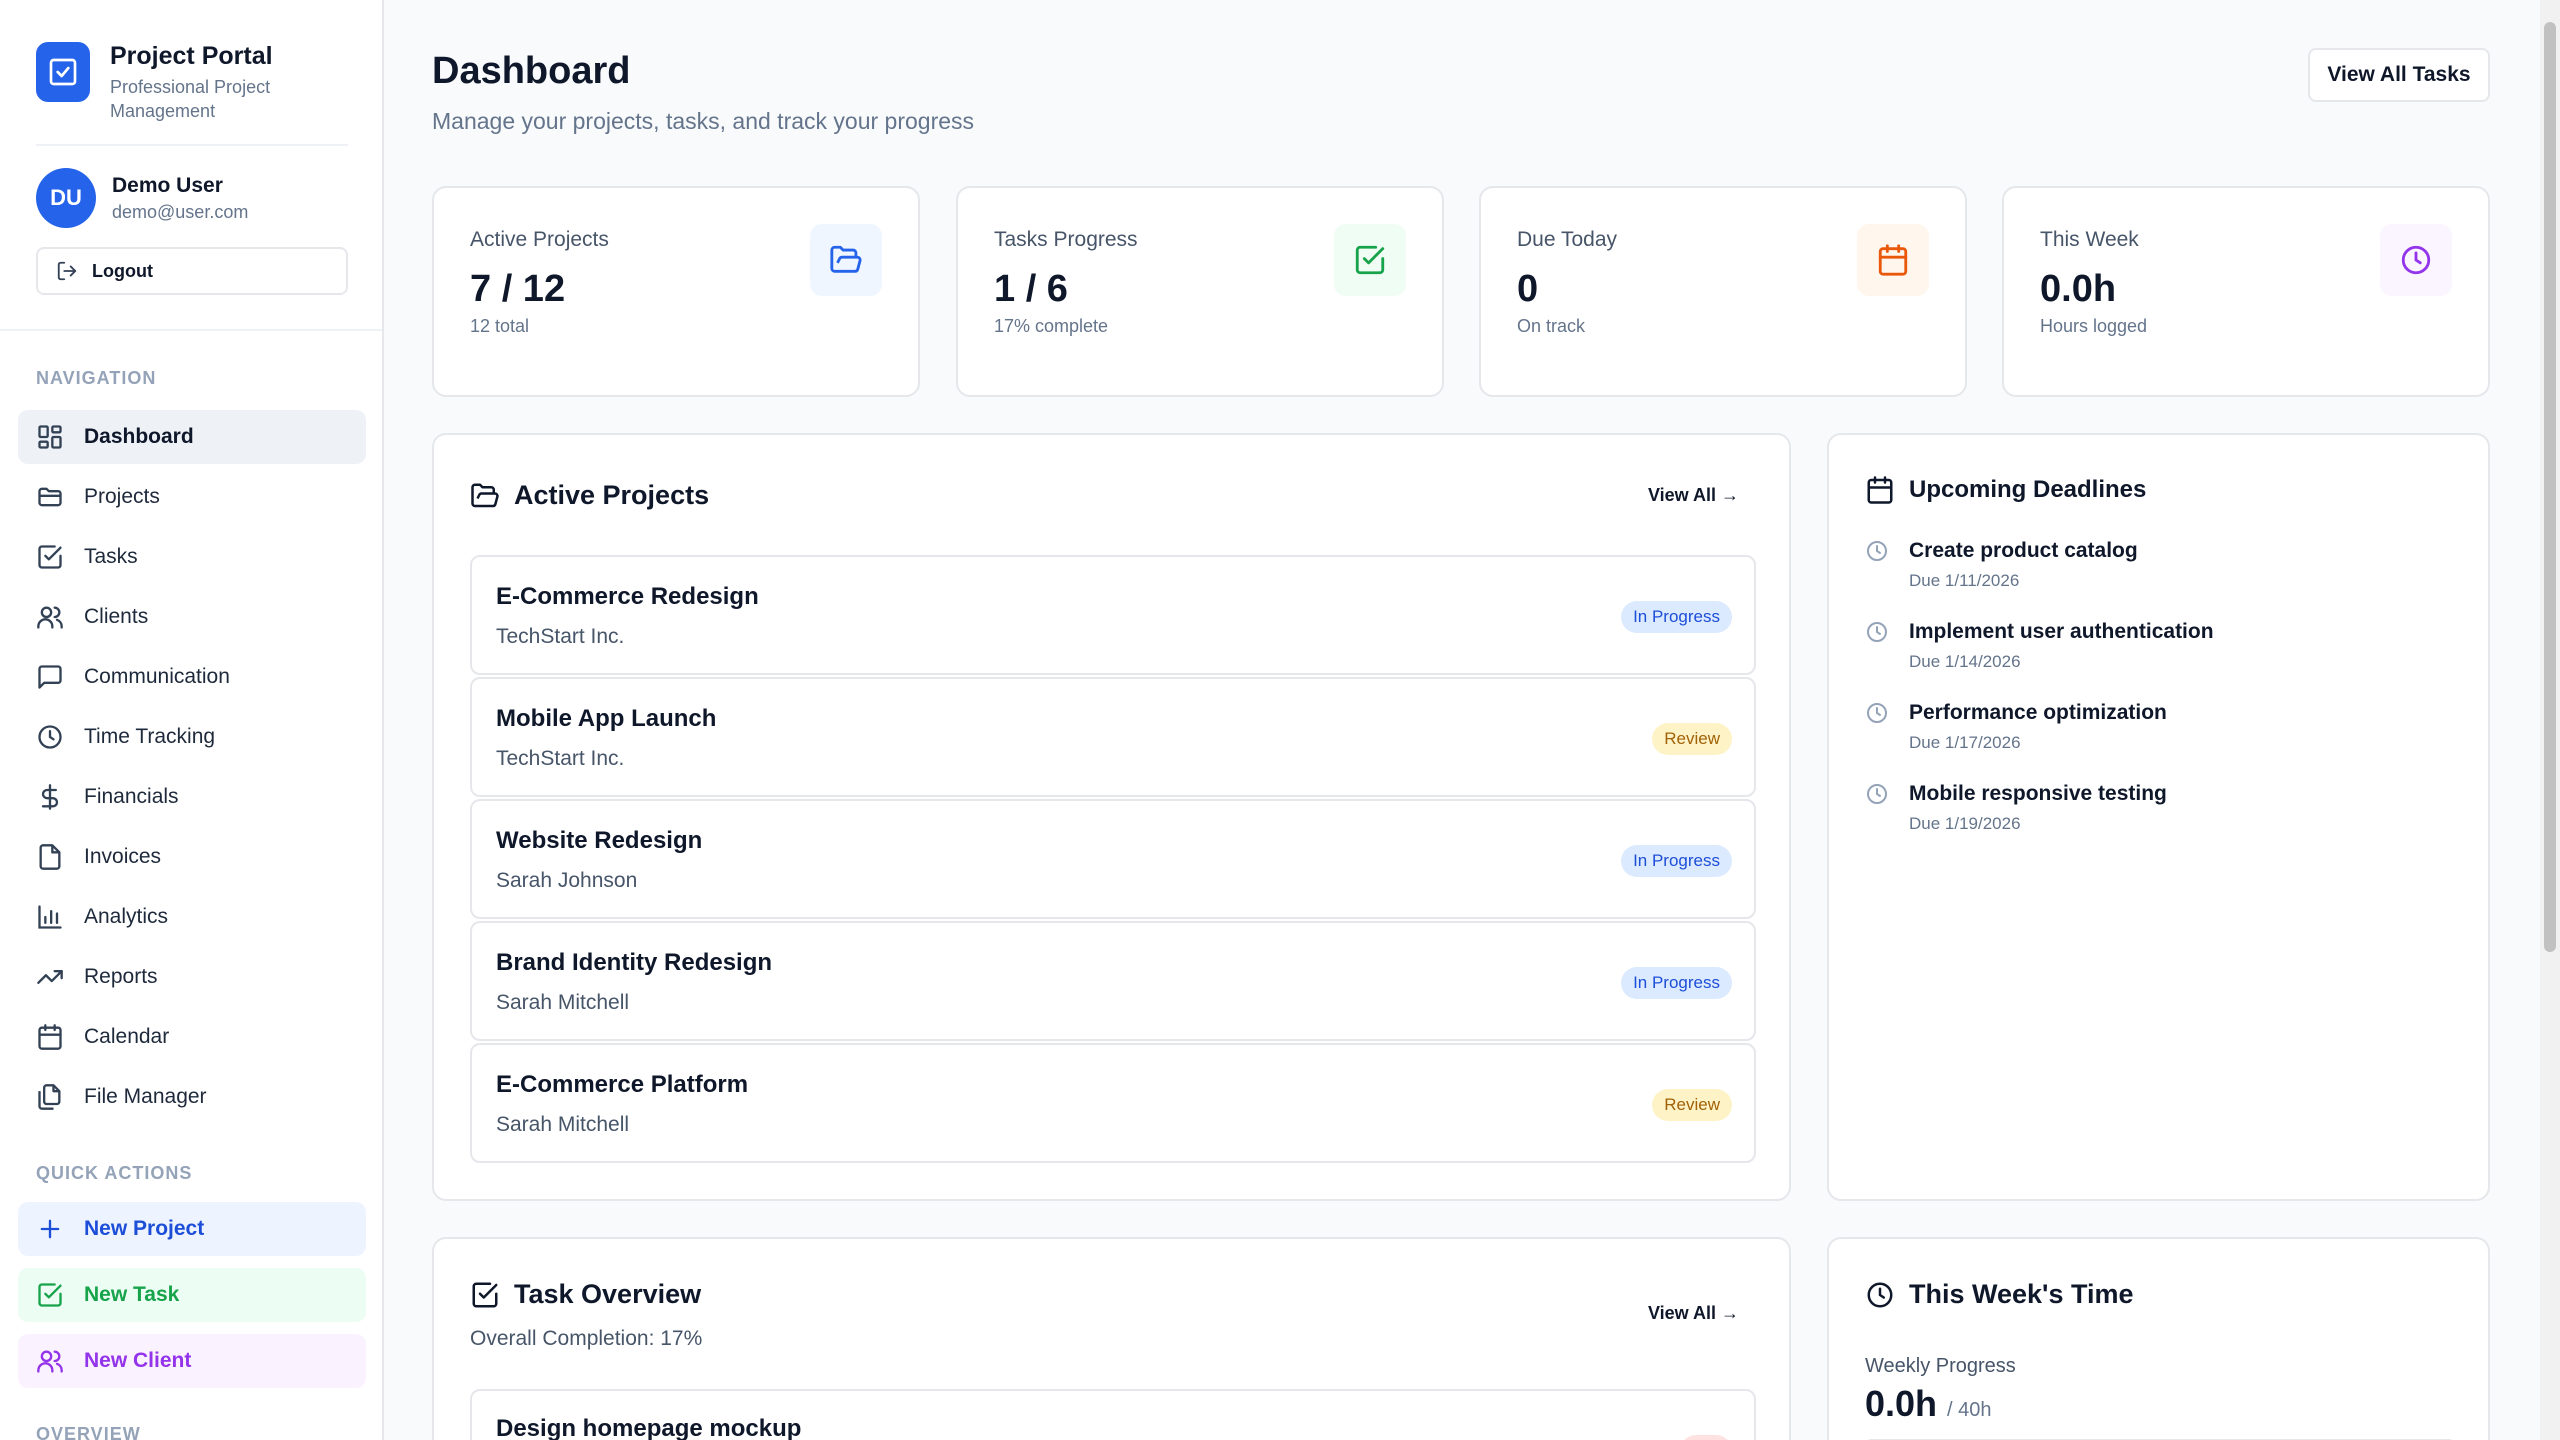 The image size is (2560, 1440). I want to click on card-title: Active Projects, so click(612, 495).